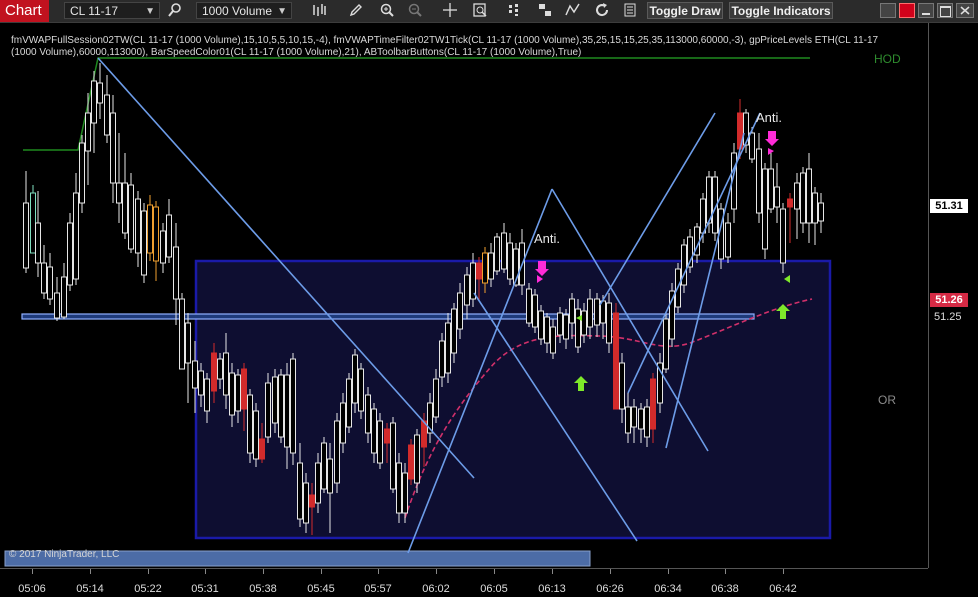 The height and width of the screenshot is (597, 978). What do you see at coordinates (668, 589) in the screenshot?
I see `time-label: 06:34` at bounding box center [668, 589].